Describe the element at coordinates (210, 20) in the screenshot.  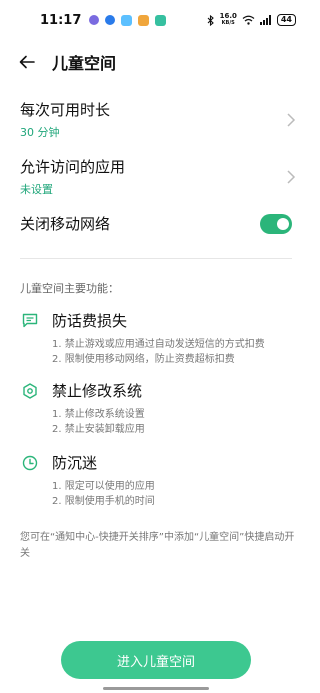
I see `bluetooth-icon` at that location.